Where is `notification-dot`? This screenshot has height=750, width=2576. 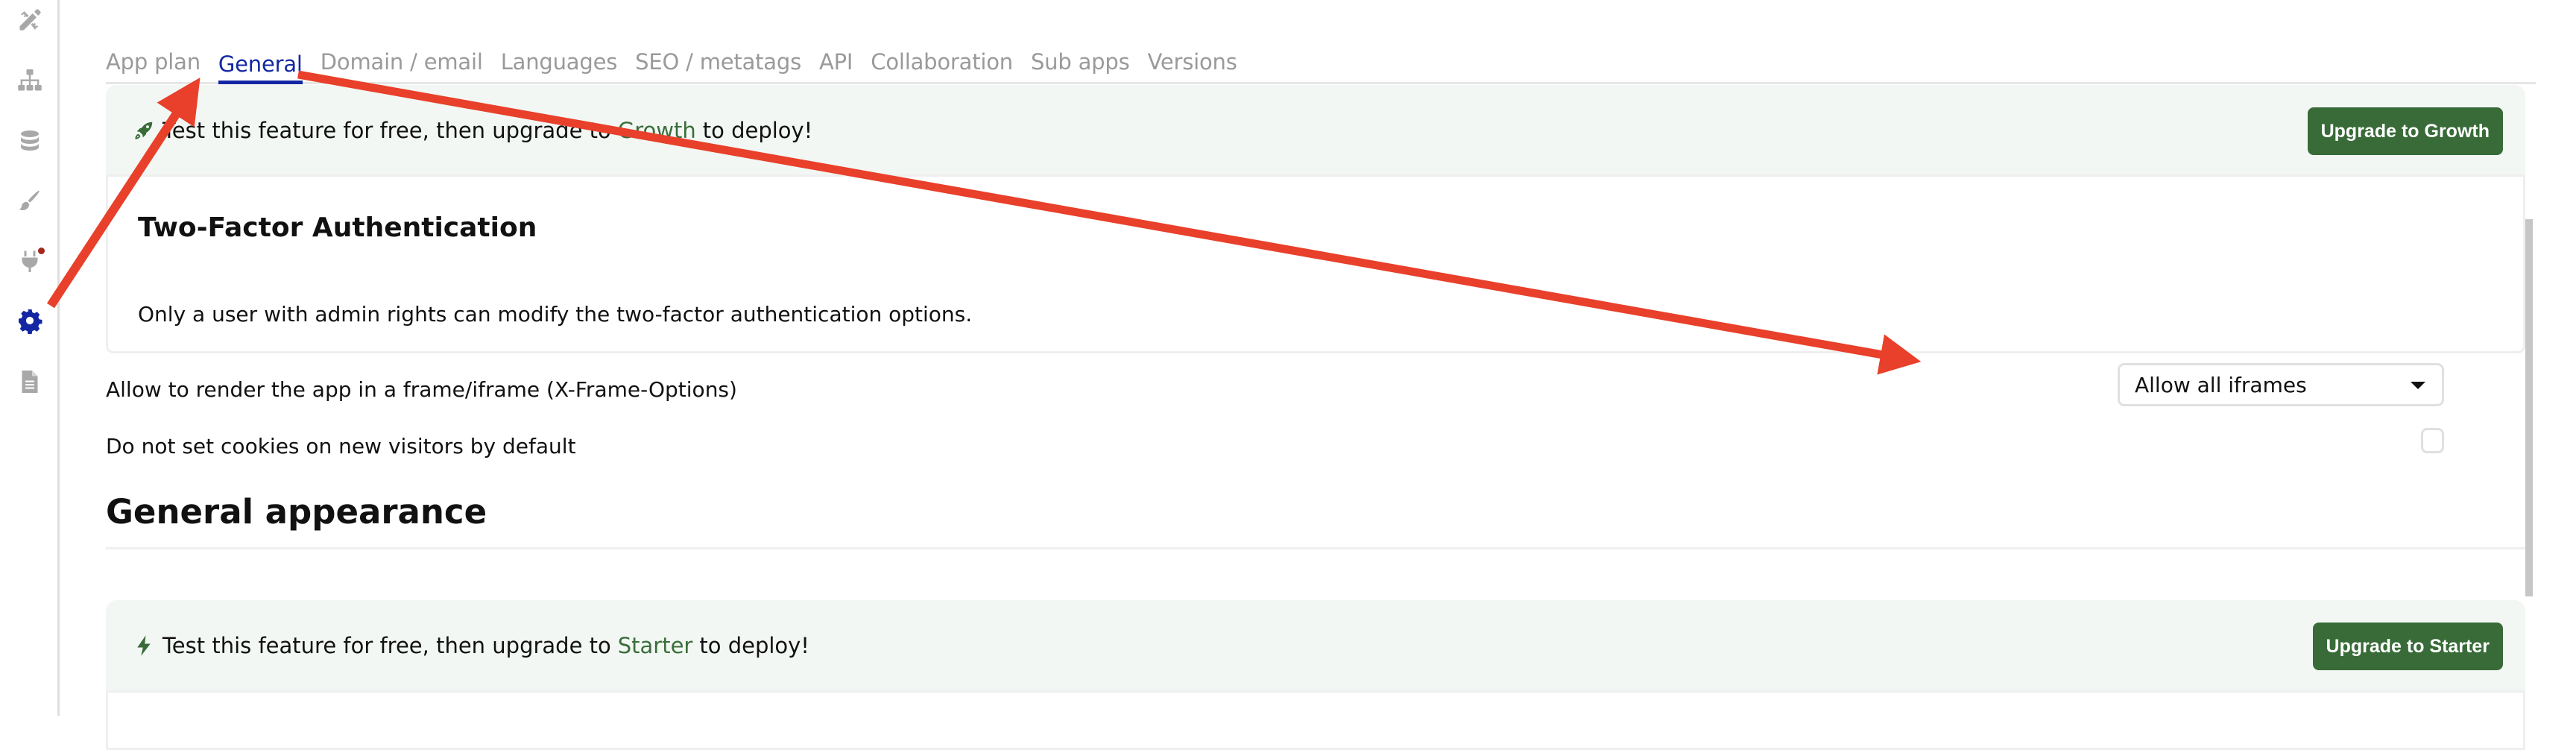
notification-dot is located at coordinates (41, 251).